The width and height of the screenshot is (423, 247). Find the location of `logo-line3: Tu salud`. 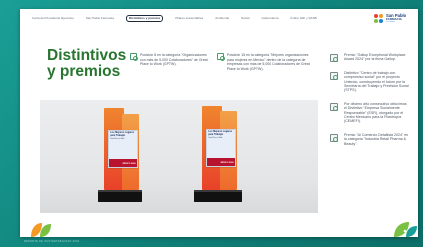

logo-line3: Tu salud is located at coordinates (390, 22).